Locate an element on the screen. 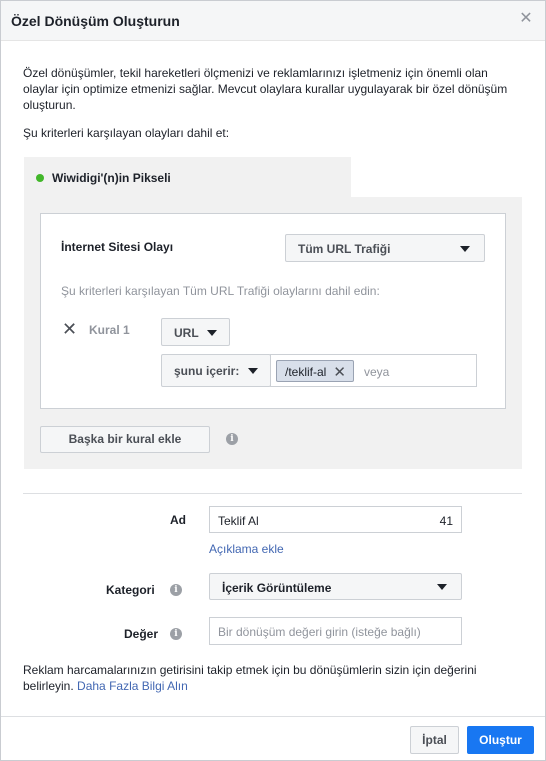 Image resolution: width=546 pixels, height=761 pixels. category-select-value: İçerik Görüntüleme is located at coordinates (277, 588).